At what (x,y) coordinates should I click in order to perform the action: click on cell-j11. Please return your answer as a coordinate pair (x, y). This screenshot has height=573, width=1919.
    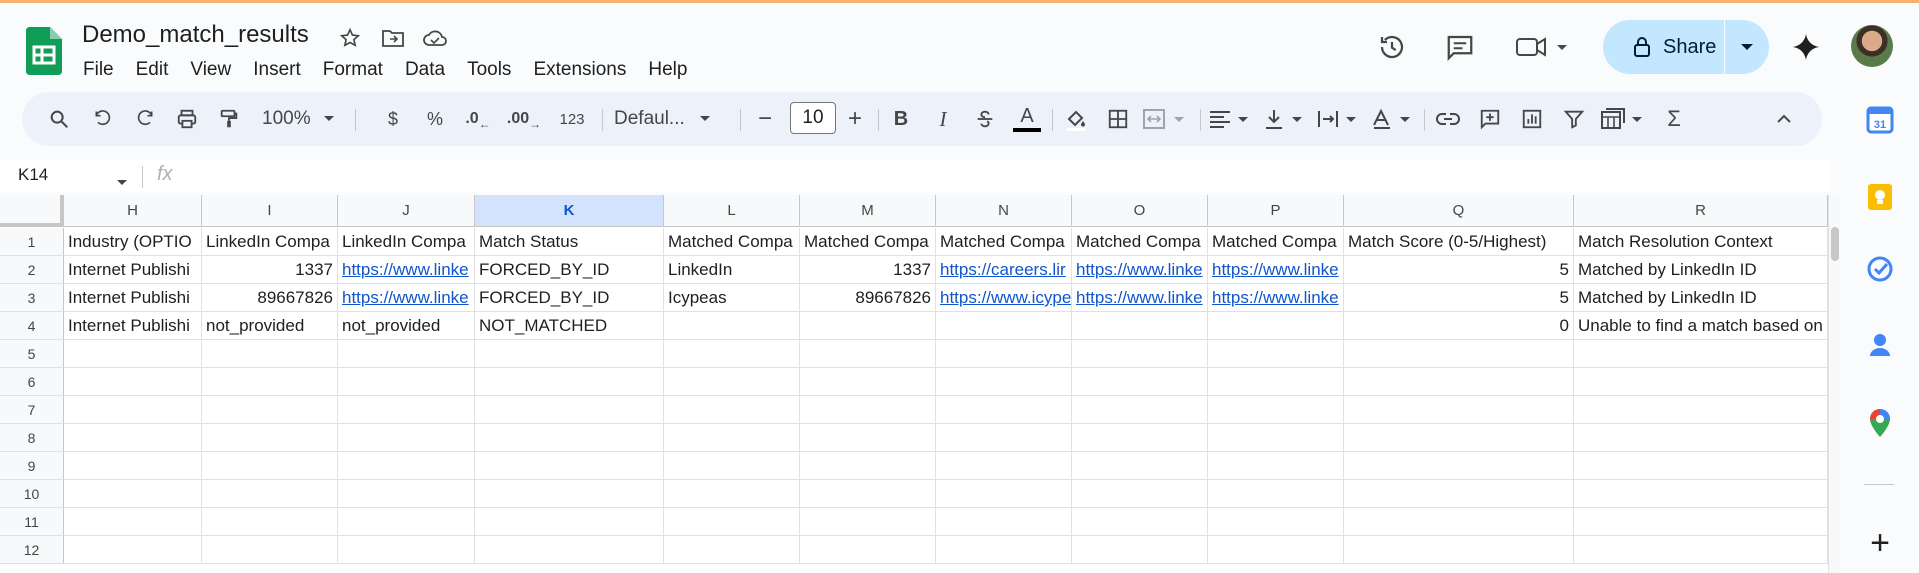
    Looking at the image, I should click on (406, 522).